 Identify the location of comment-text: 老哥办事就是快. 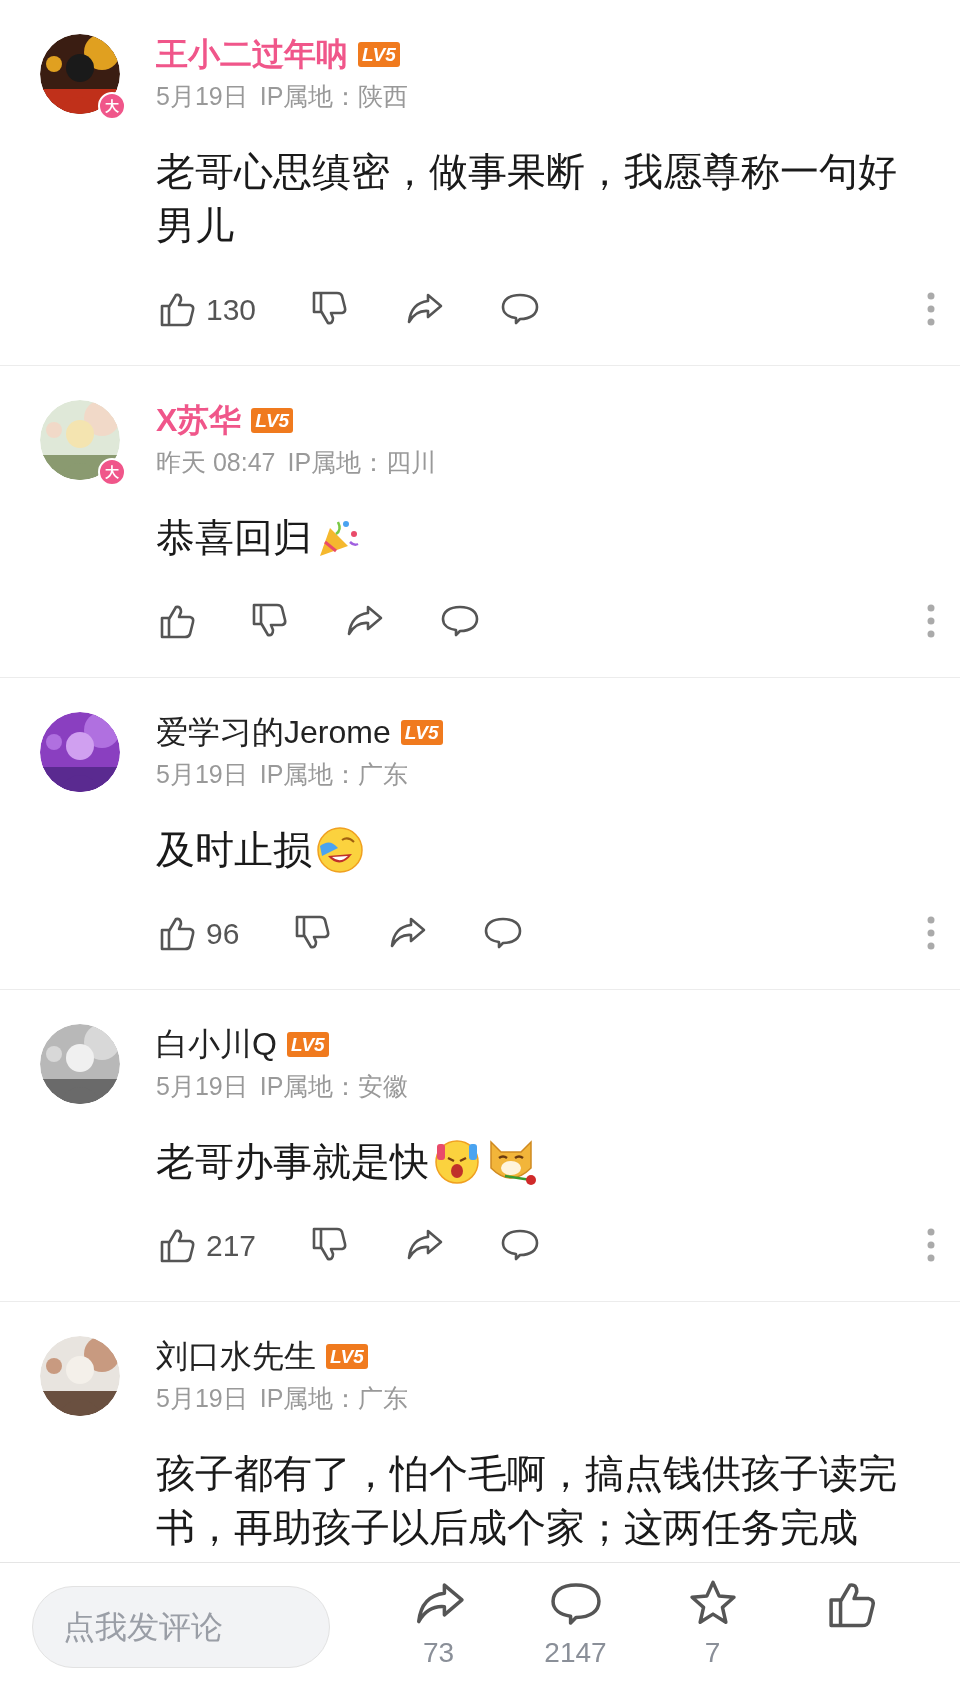
(292, 1162).